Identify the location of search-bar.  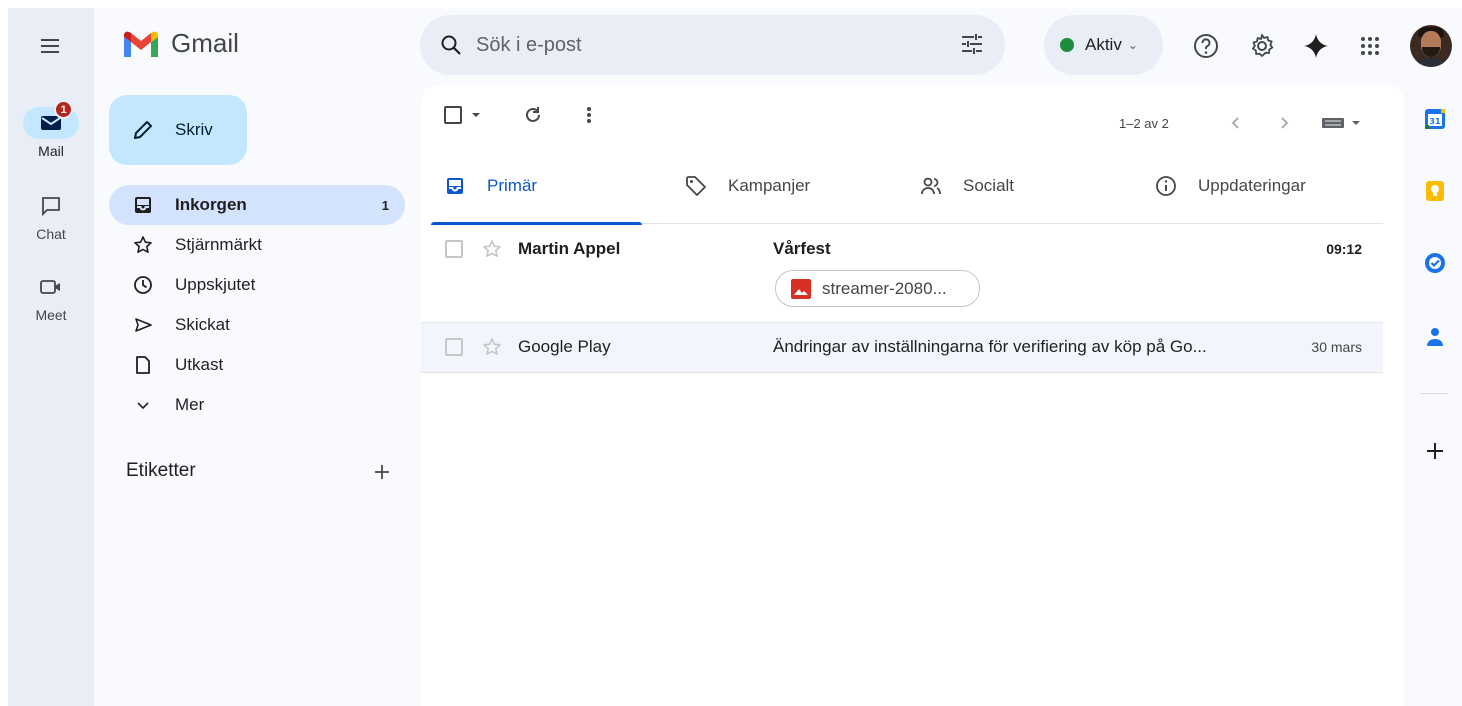
(712, 45).